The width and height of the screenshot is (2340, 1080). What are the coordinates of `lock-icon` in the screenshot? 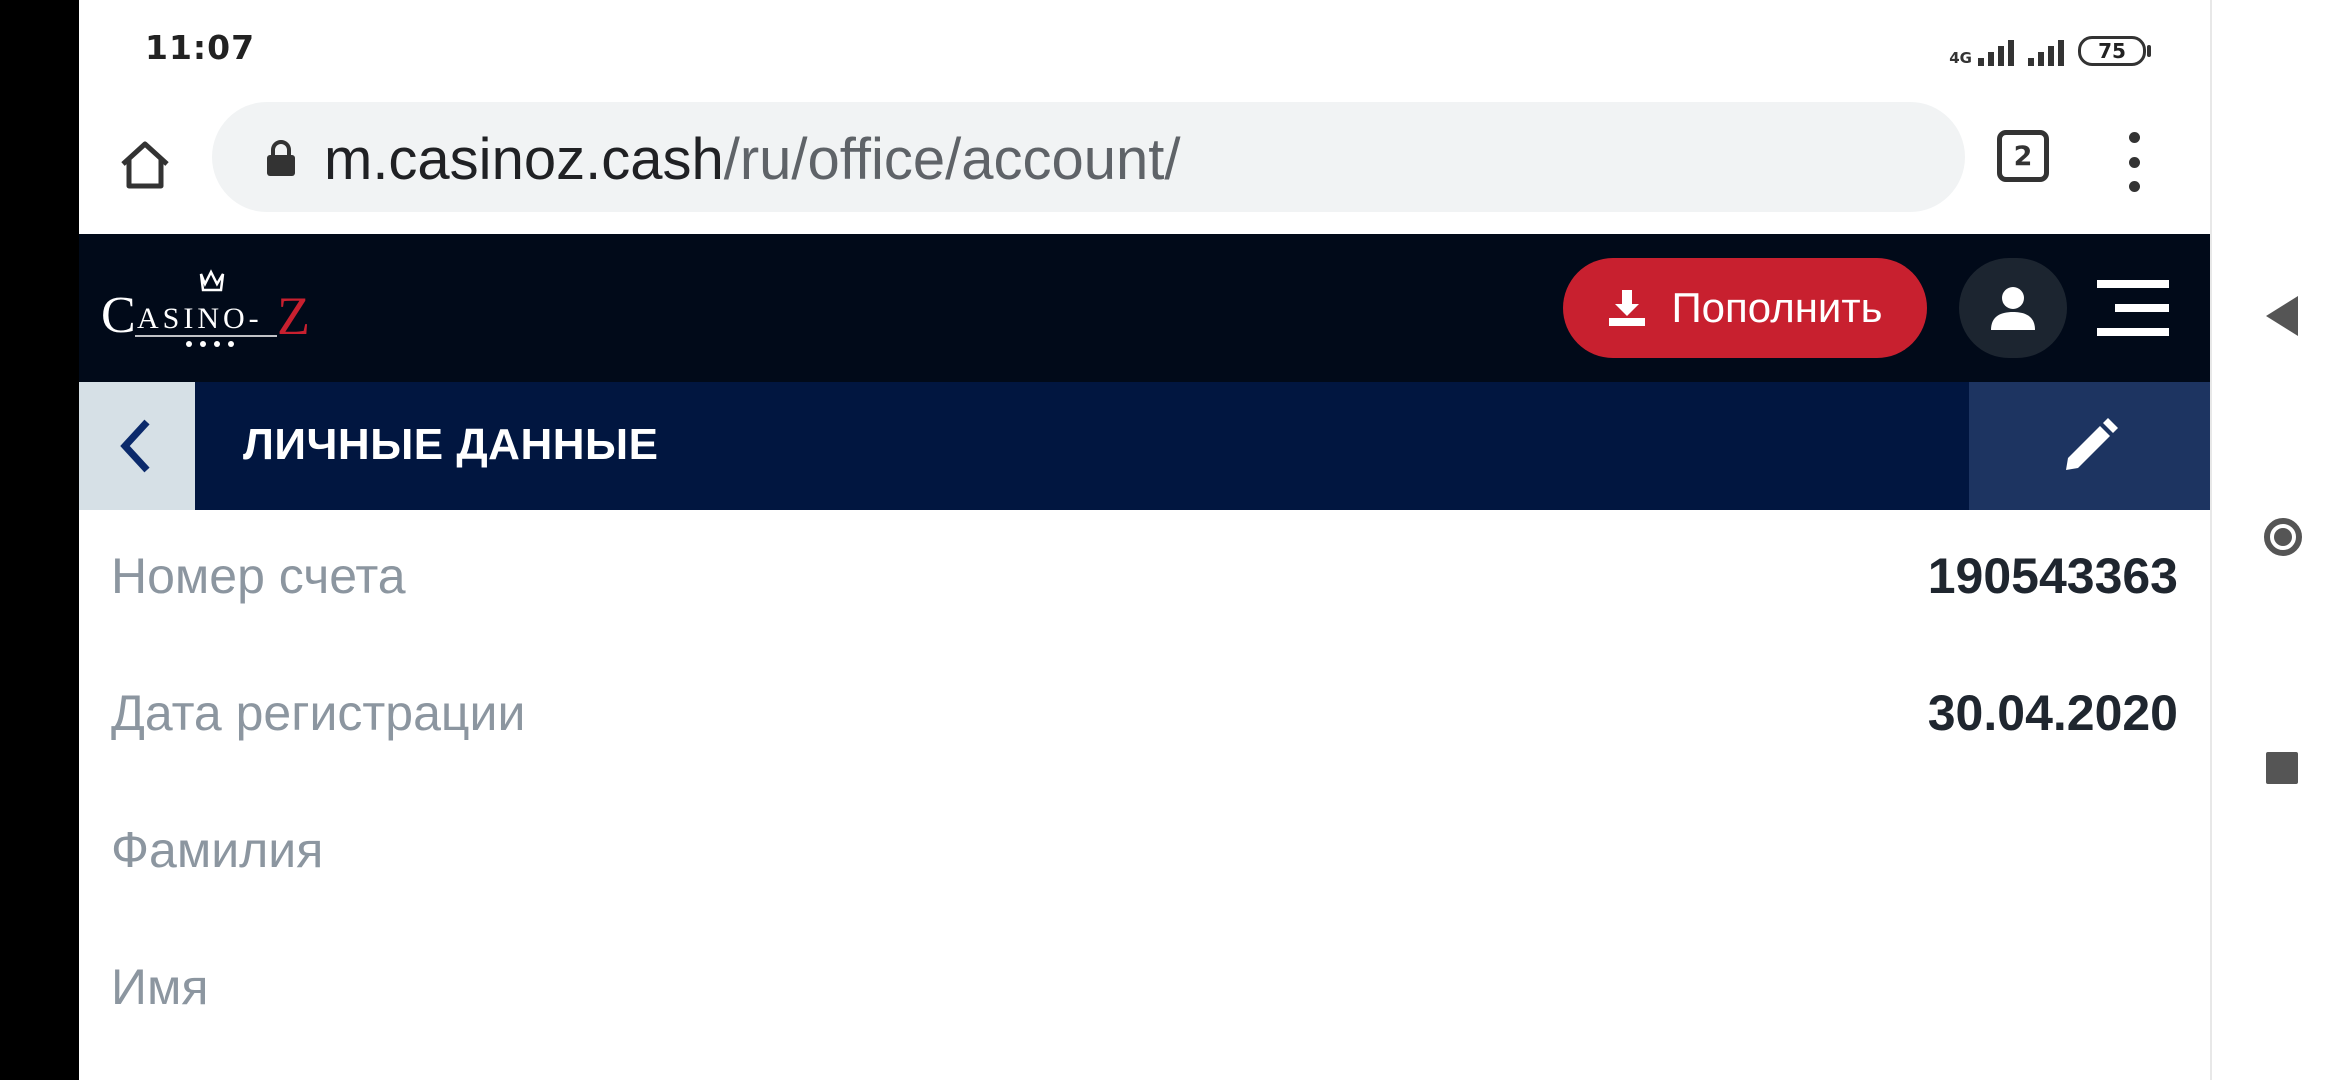 It's located at (281, 158).